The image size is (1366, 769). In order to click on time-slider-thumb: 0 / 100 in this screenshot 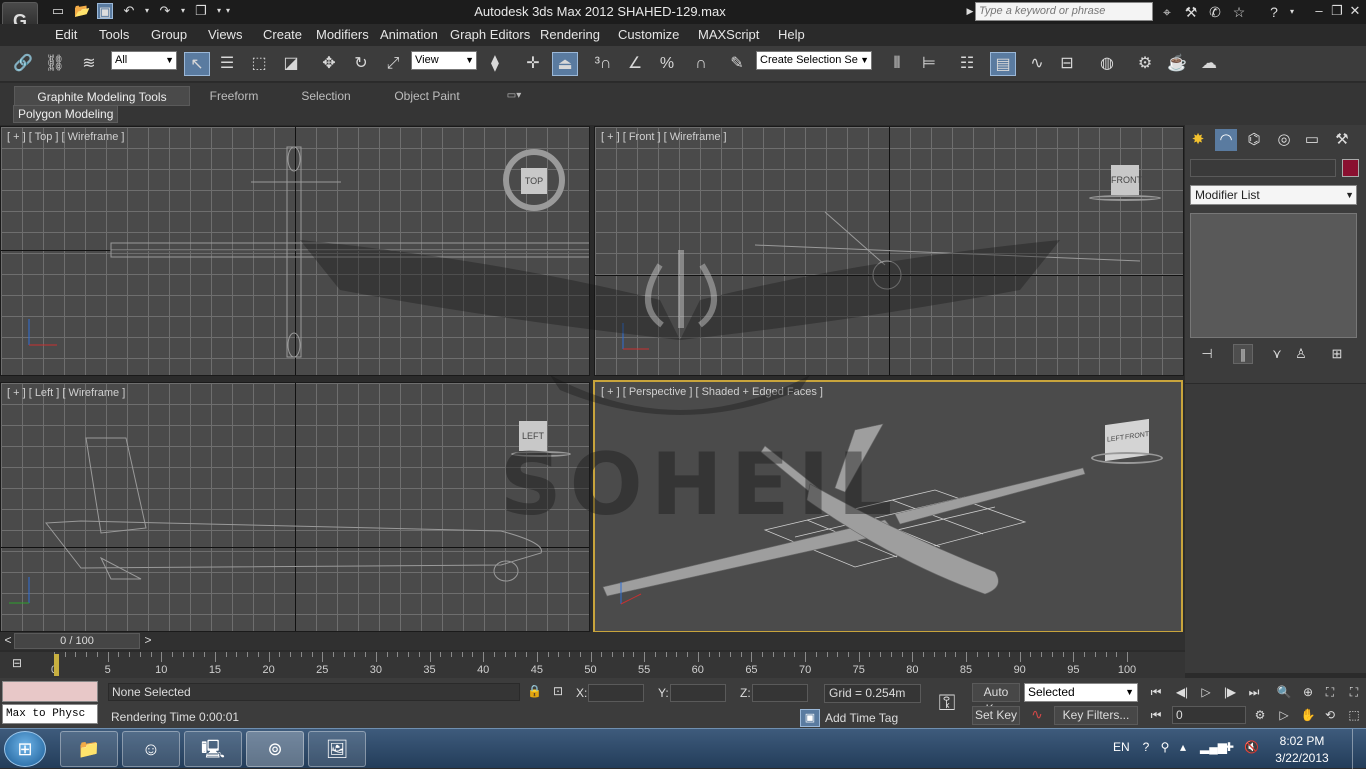, I will do `click(77, 641)`.